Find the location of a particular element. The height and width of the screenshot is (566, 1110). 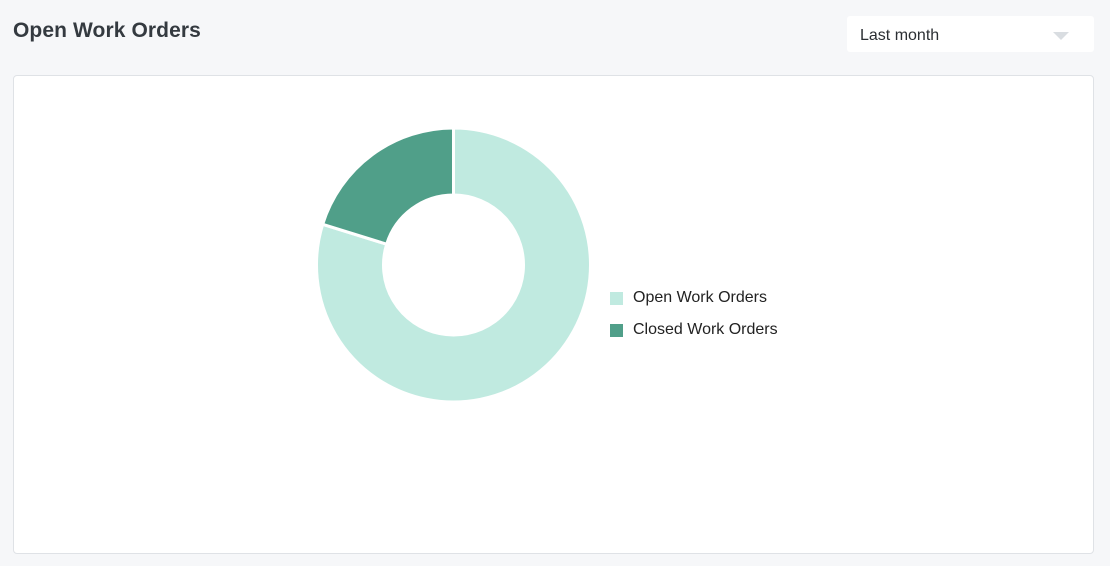

chart-legend: Open Work Orders Closed Work Orders is located at coordinates (694, 321).